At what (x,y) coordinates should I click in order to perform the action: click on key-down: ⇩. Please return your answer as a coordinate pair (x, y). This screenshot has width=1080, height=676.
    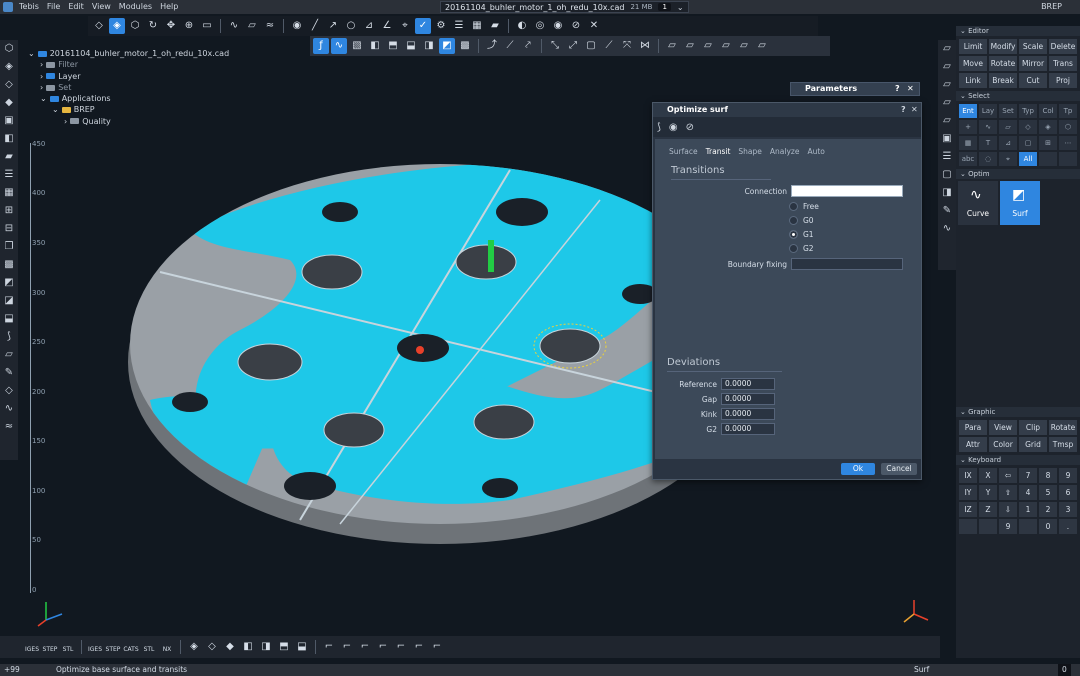
    Looking at the image, I should click on (1008, 509).